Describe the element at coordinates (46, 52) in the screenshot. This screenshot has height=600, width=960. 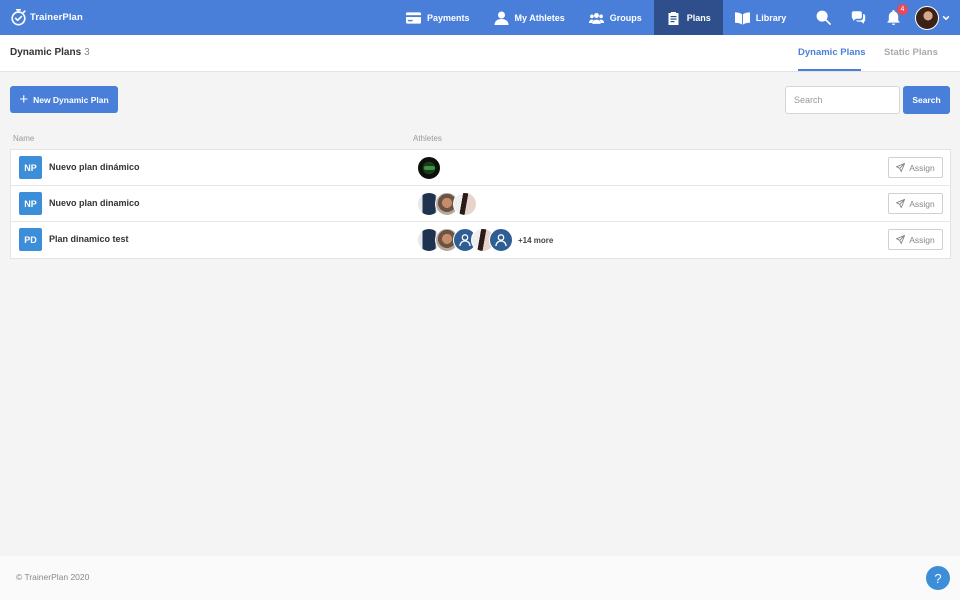
I see `page-title-text: Dynamic Plans` at that location.